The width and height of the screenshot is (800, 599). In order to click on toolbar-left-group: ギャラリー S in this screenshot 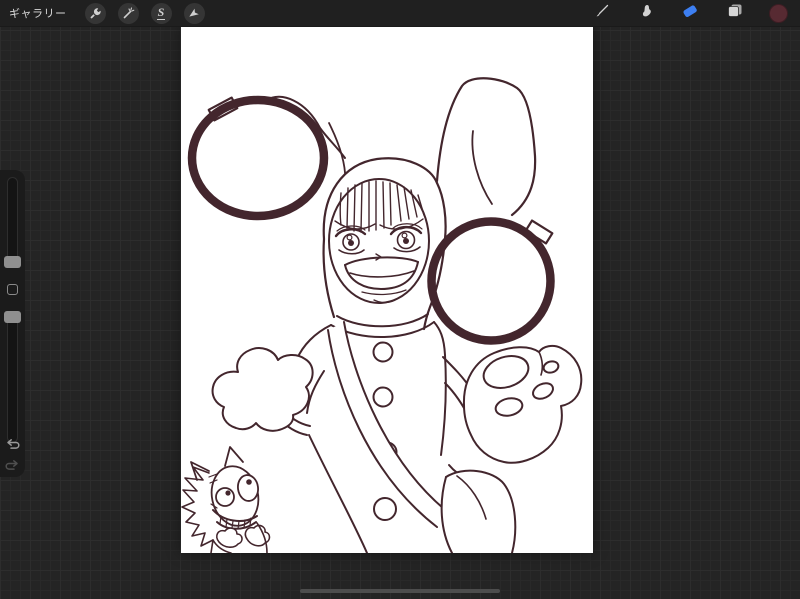, I will do `click(105, 13)`.